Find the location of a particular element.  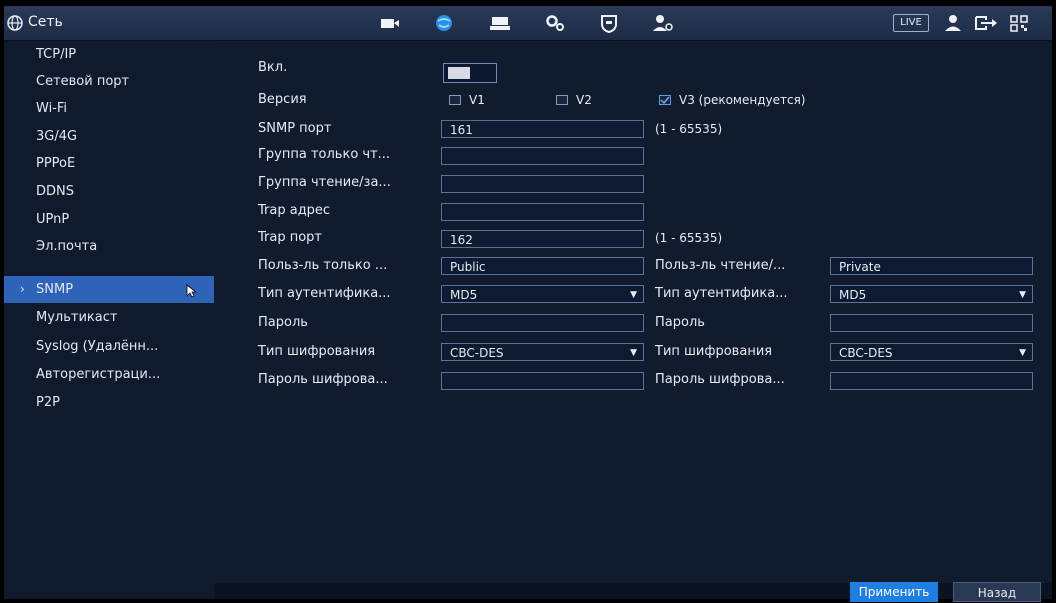

page-title: Сеть is located at coordinates (45, 22).